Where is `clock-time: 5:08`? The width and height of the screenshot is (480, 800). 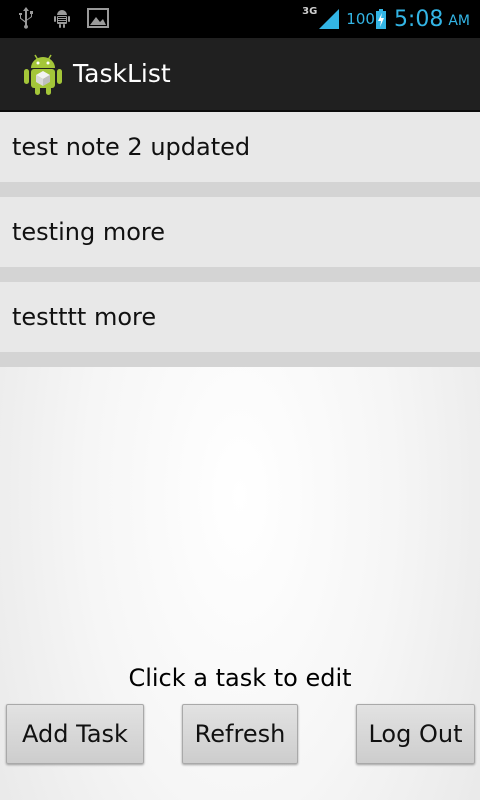 clock-time: 5:08 is located at coordinates (418, 19).